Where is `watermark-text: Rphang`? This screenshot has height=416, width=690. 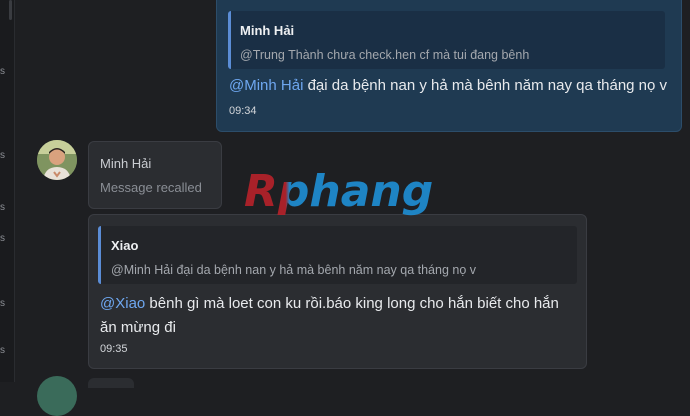
watermark-text: Rphang is located at coordinates (338, 191).